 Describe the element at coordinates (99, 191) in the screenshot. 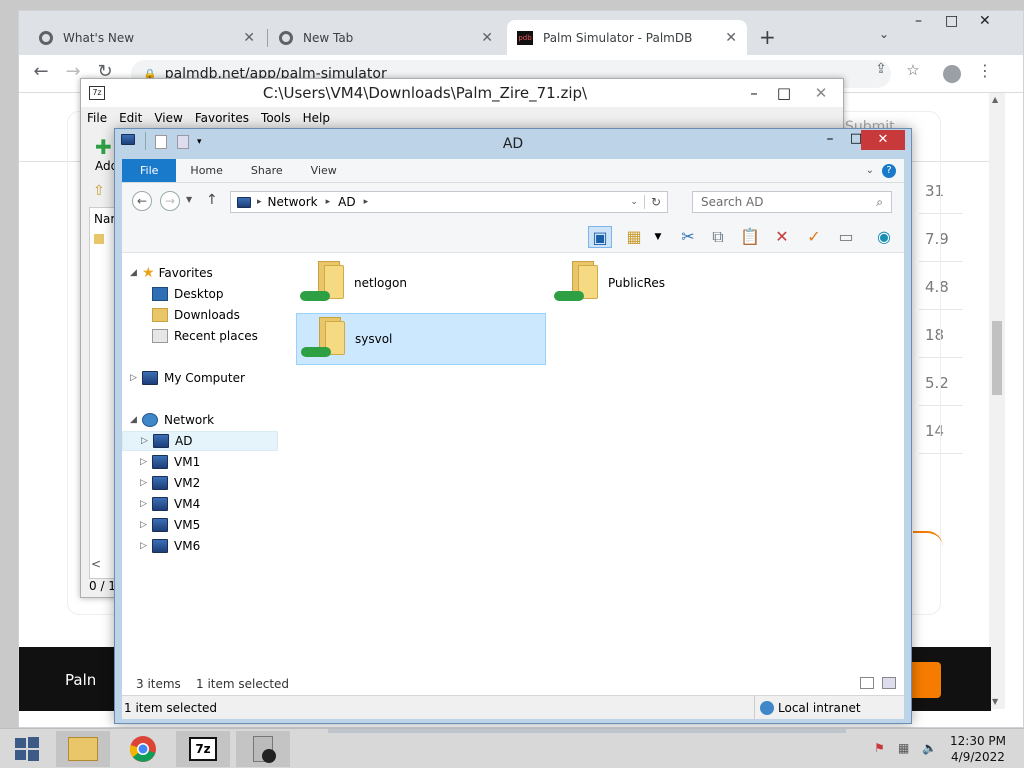

I see `up-folder-icon: ⇧` at that location.